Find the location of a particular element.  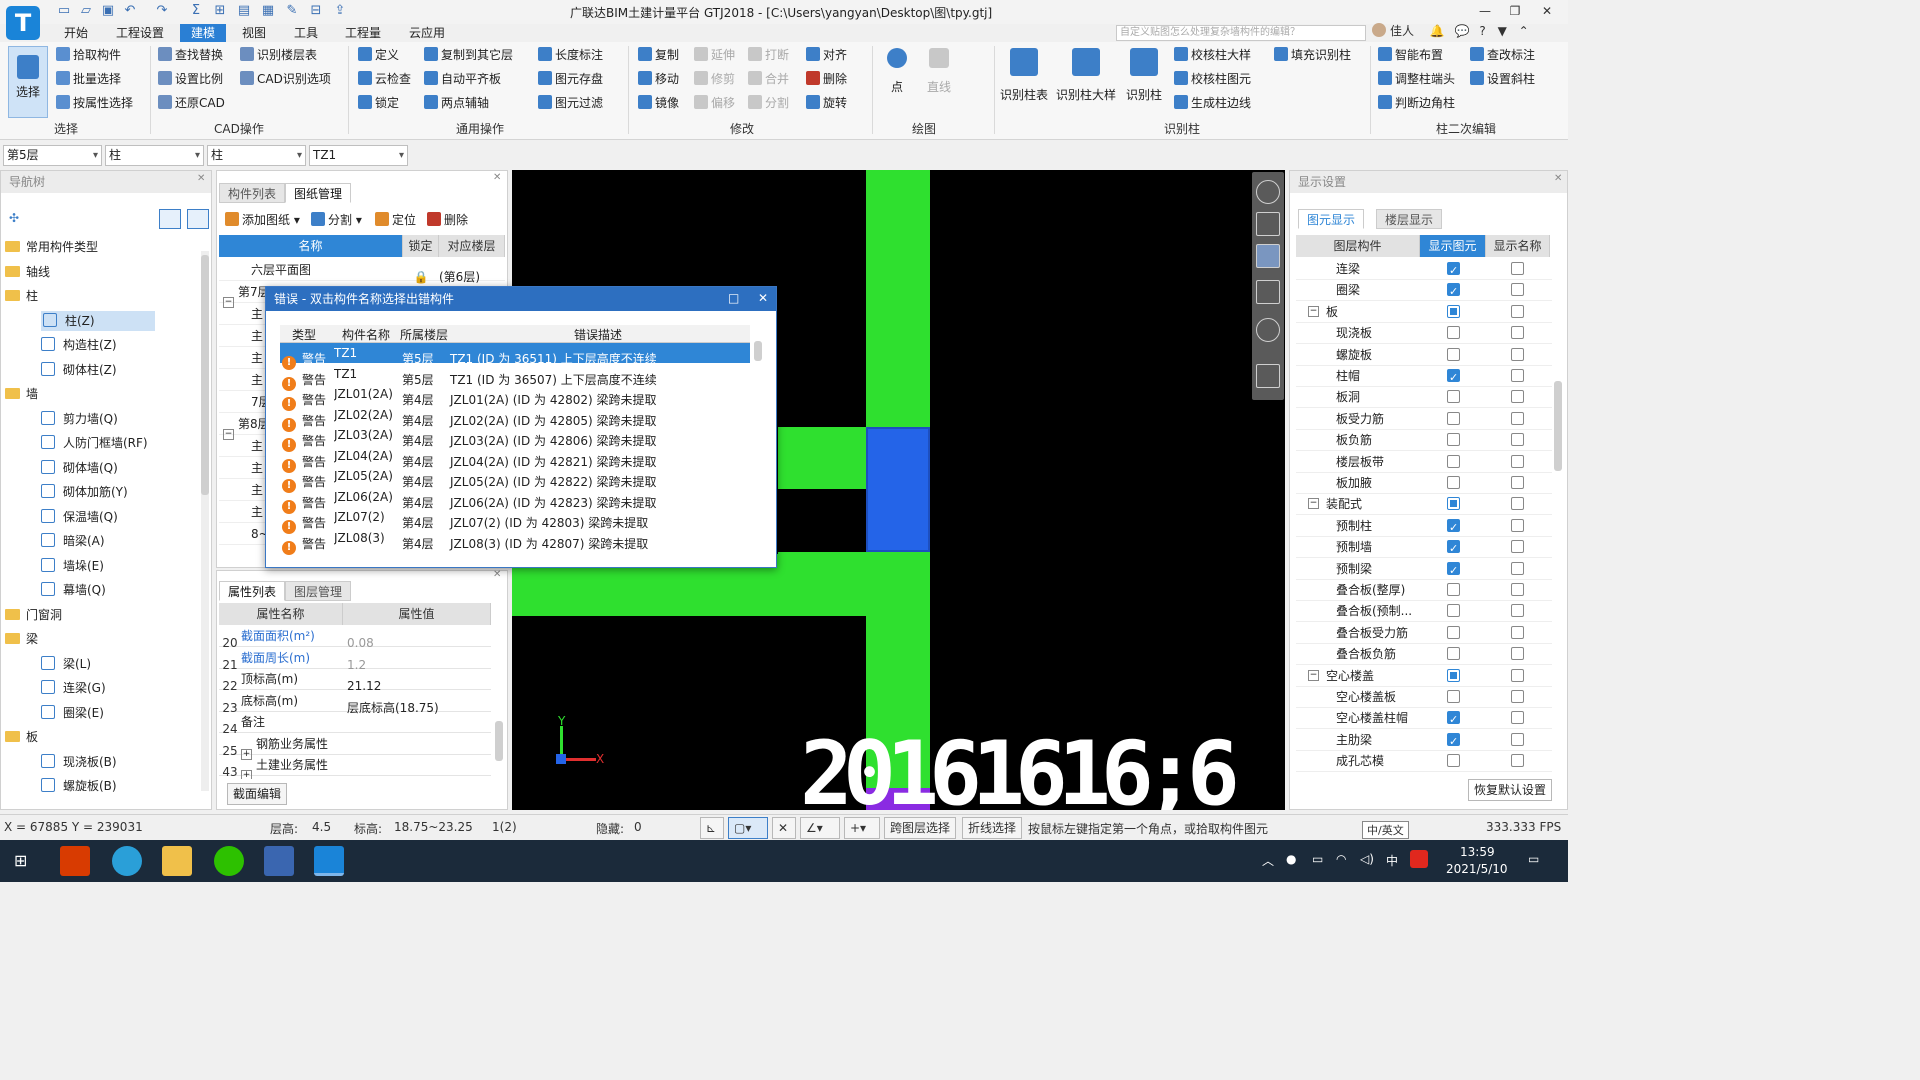

col-header-desc: 错误描述 is located at coordinates (598, 334).